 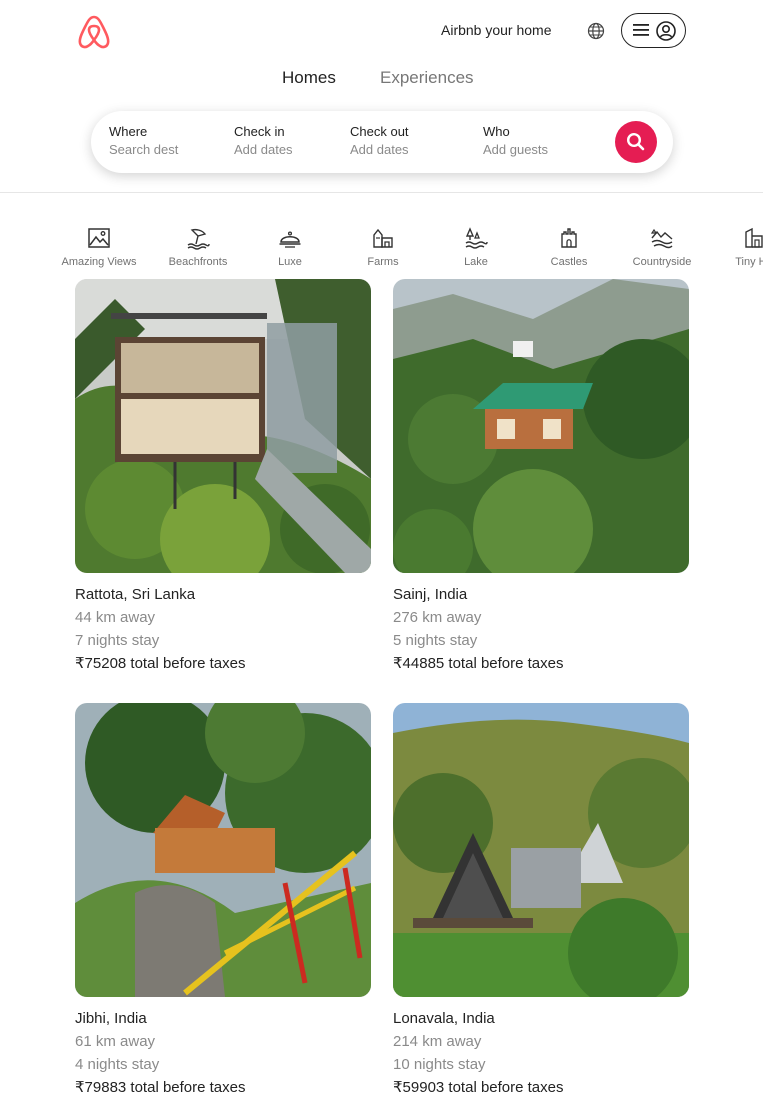 What do you see at coordinates (383, 238) in the screenshot?
I see `farm-icon` at bounding box center [383, 238].